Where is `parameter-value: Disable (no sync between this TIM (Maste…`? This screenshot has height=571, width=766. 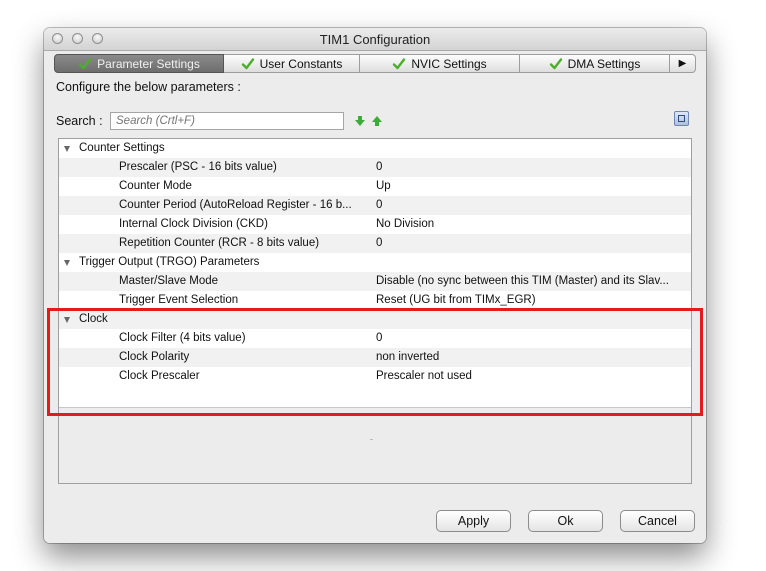 parameter-value: Disable (no sync between this TIM (Maste… is located at coordinates (532, 281).